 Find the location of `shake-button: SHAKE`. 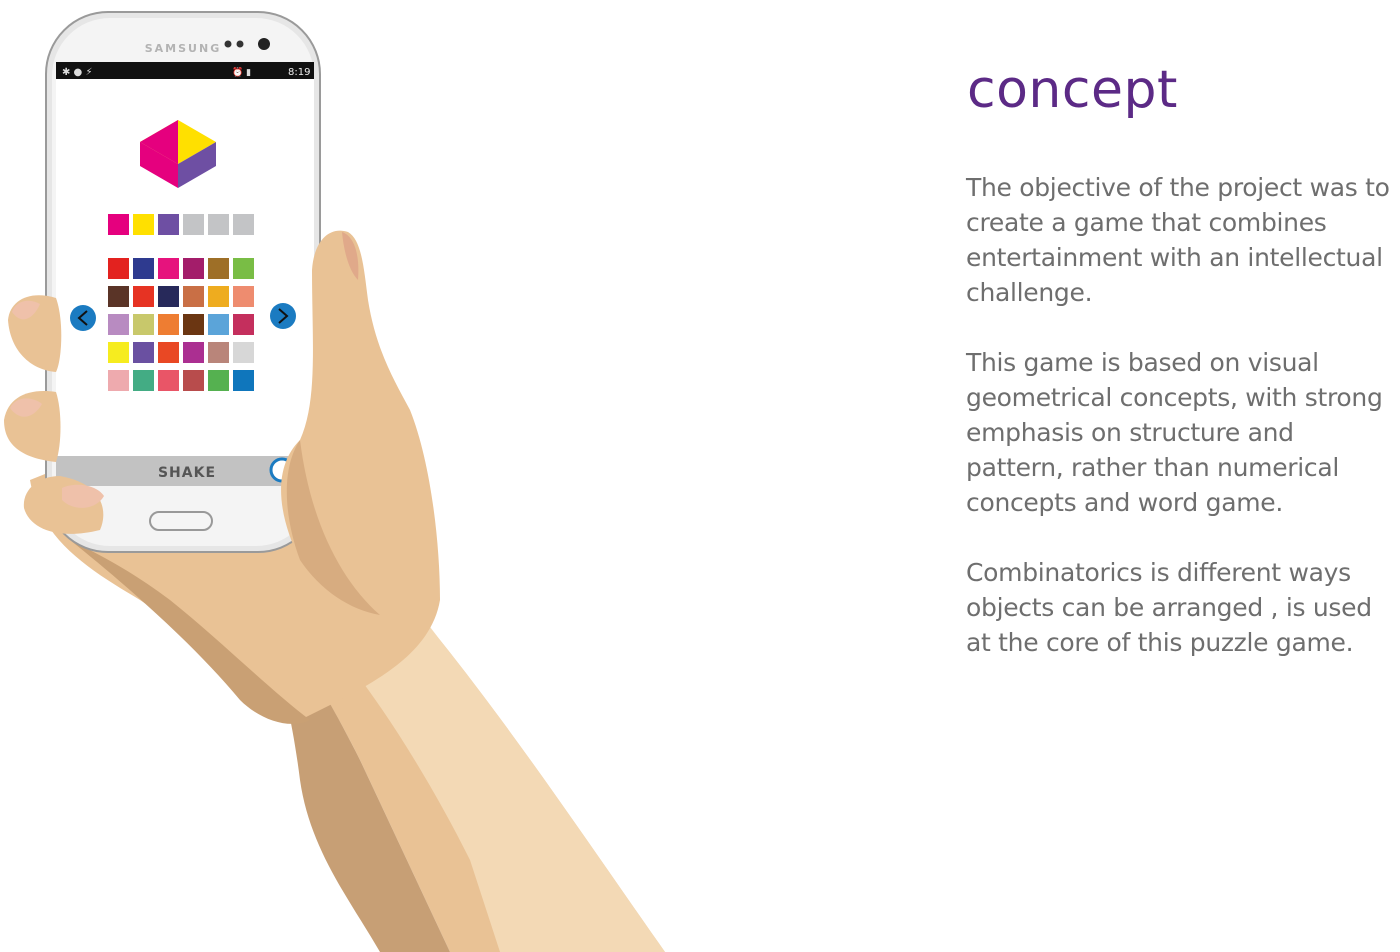

shake-button: SHAKE is located at coordinates (187, 473).